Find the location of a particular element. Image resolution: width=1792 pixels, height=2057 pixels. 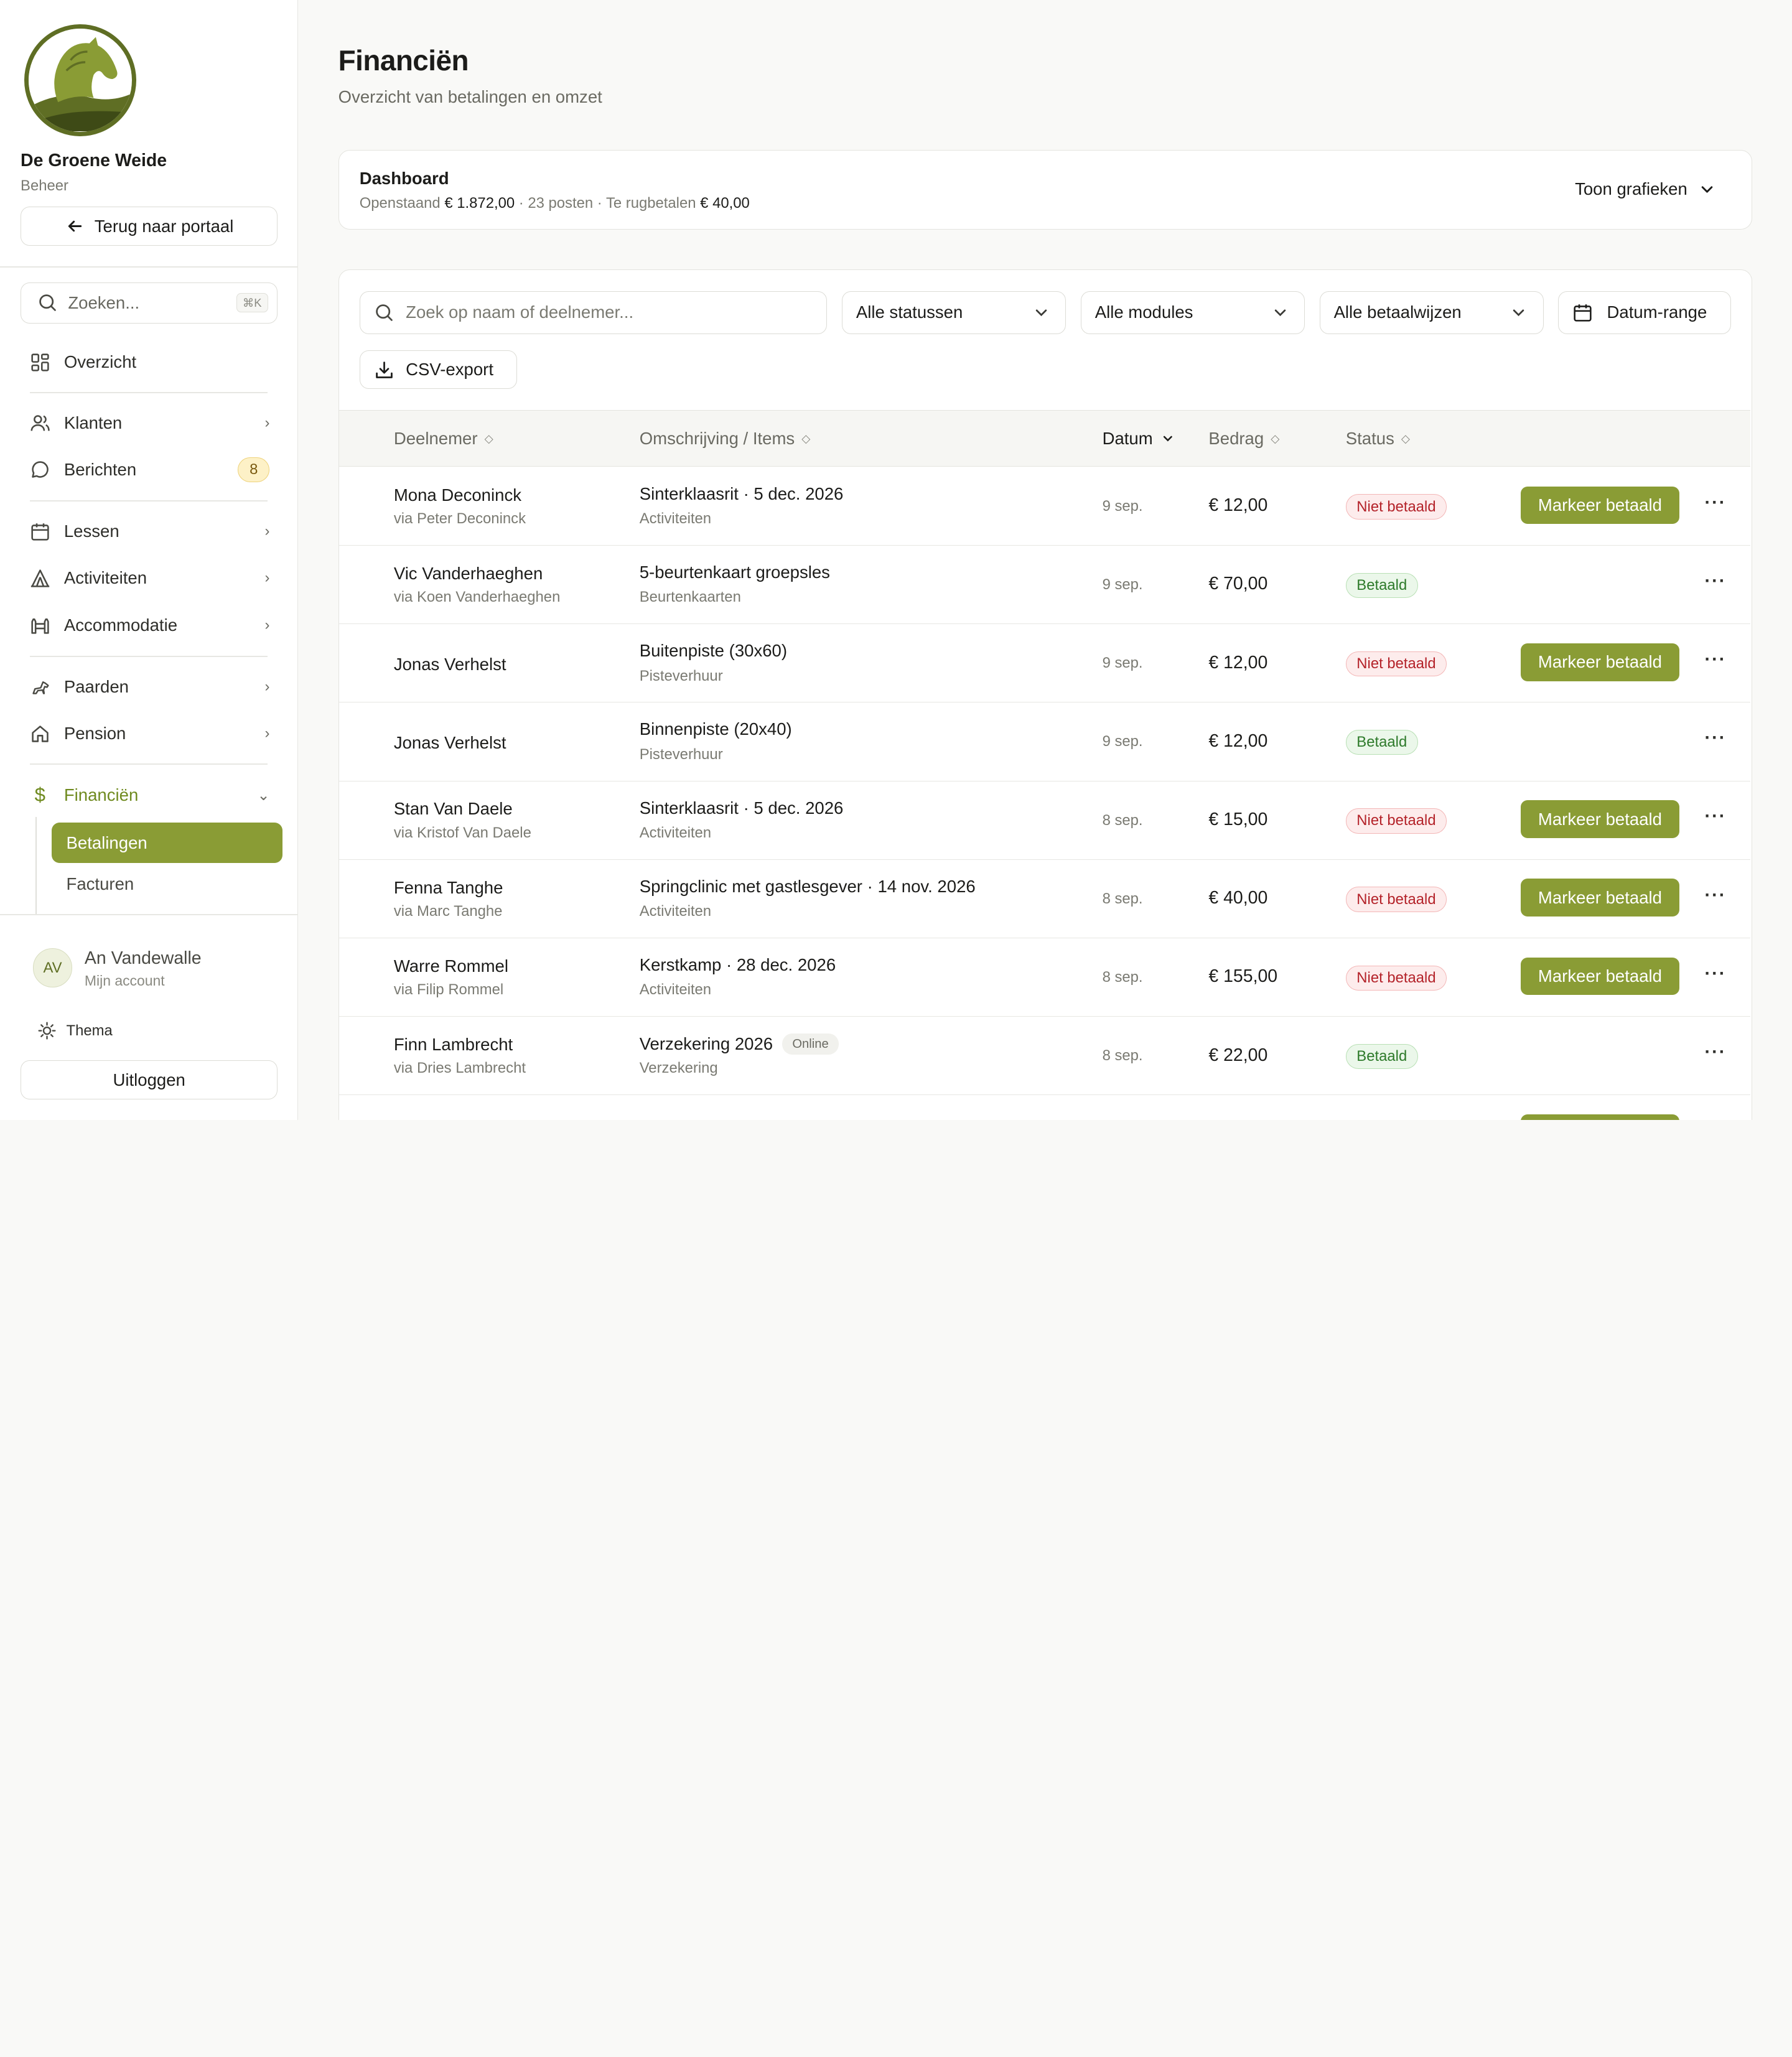

sidebar-item-financien: $ Financiën ⌄ is located at coordinates (150, 795).